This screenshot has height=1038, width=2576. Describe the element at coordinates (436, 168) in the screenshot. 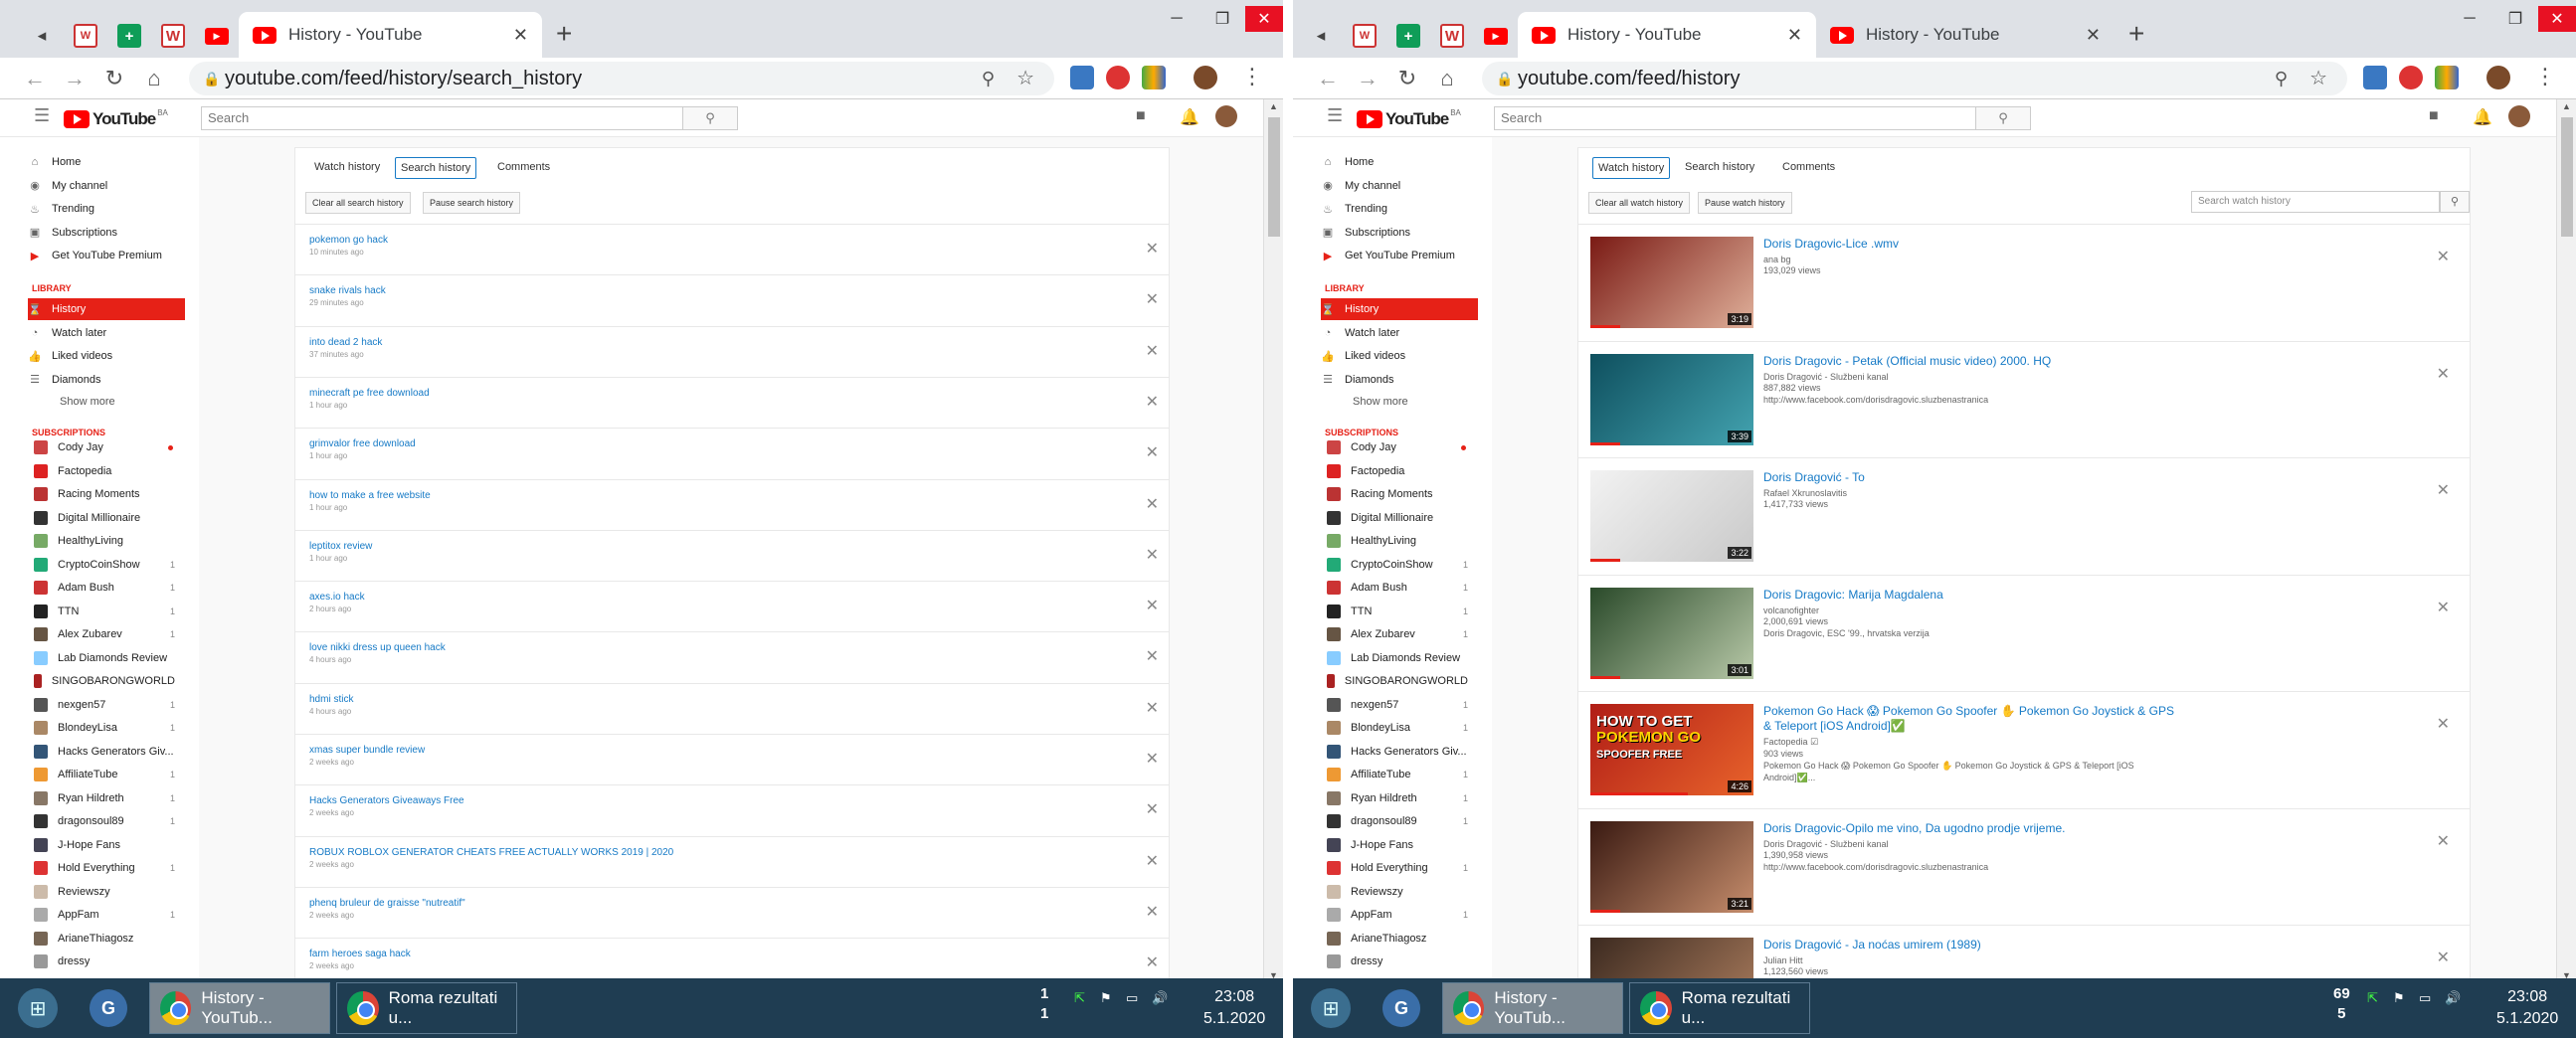

I see `history-tab-1: Search history` at that location.